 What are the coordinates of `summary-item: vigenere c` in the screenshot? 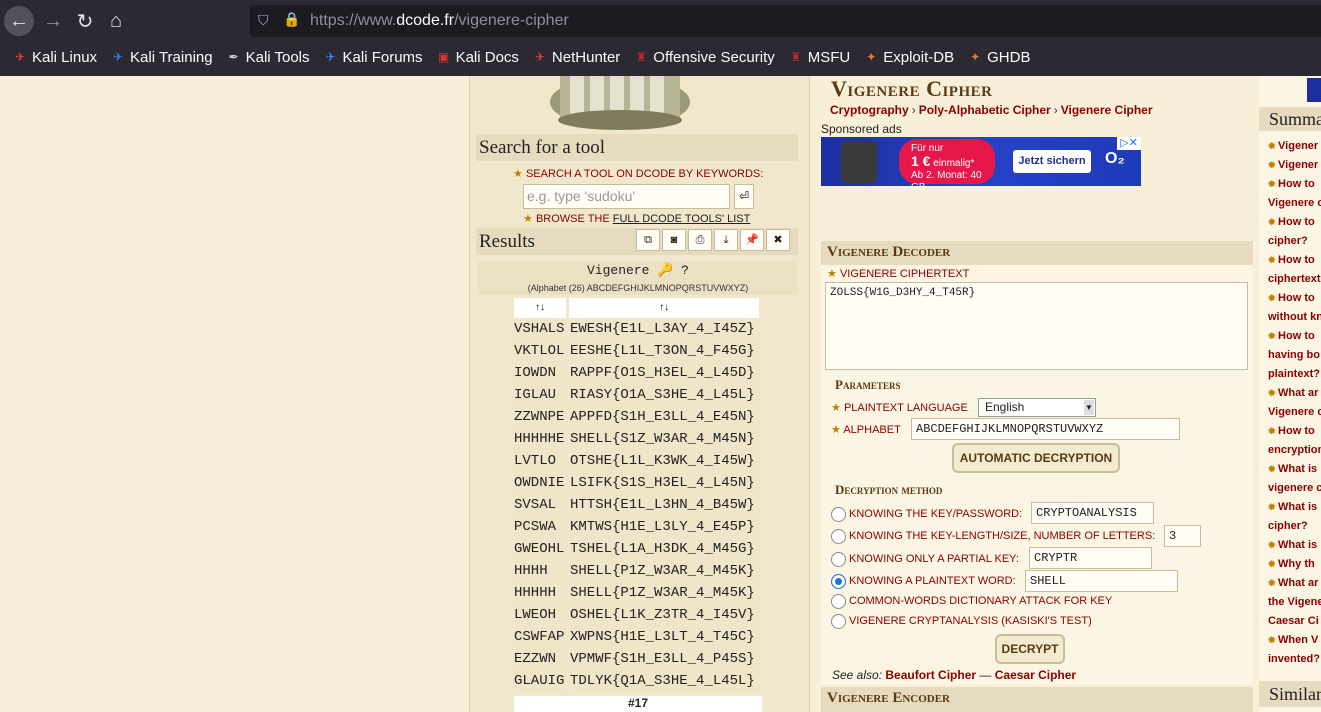 It's located at (1294, 488).